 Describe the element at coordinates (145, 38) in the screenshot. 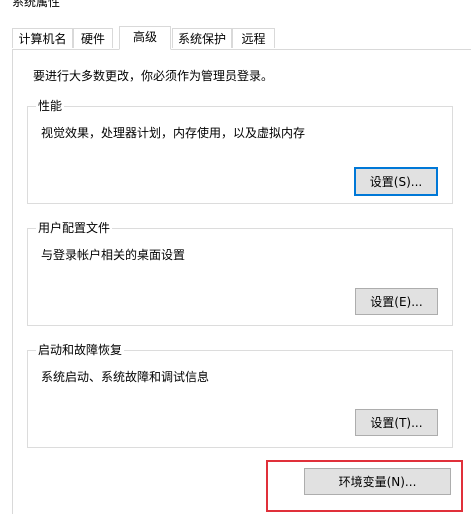

I see `tab-advanced: 高级` at that location.